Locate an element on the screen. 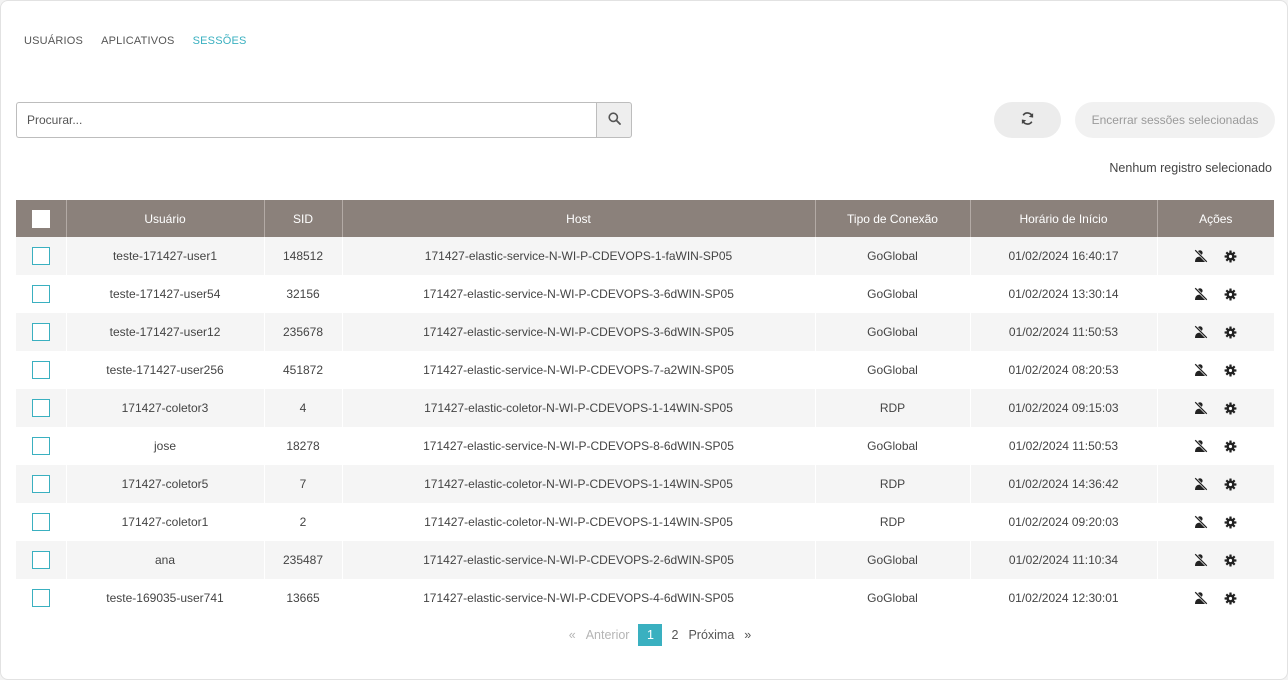  select-all-checkbox is located at coordinates (40, 218).